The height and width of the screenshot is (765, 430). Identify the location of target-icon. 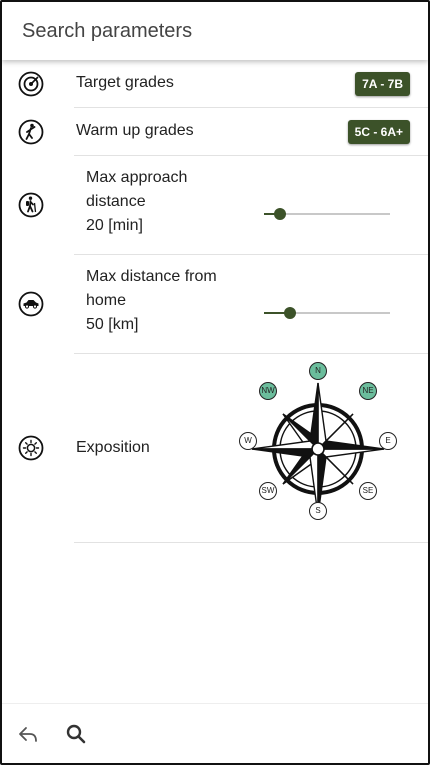
(31, 84).